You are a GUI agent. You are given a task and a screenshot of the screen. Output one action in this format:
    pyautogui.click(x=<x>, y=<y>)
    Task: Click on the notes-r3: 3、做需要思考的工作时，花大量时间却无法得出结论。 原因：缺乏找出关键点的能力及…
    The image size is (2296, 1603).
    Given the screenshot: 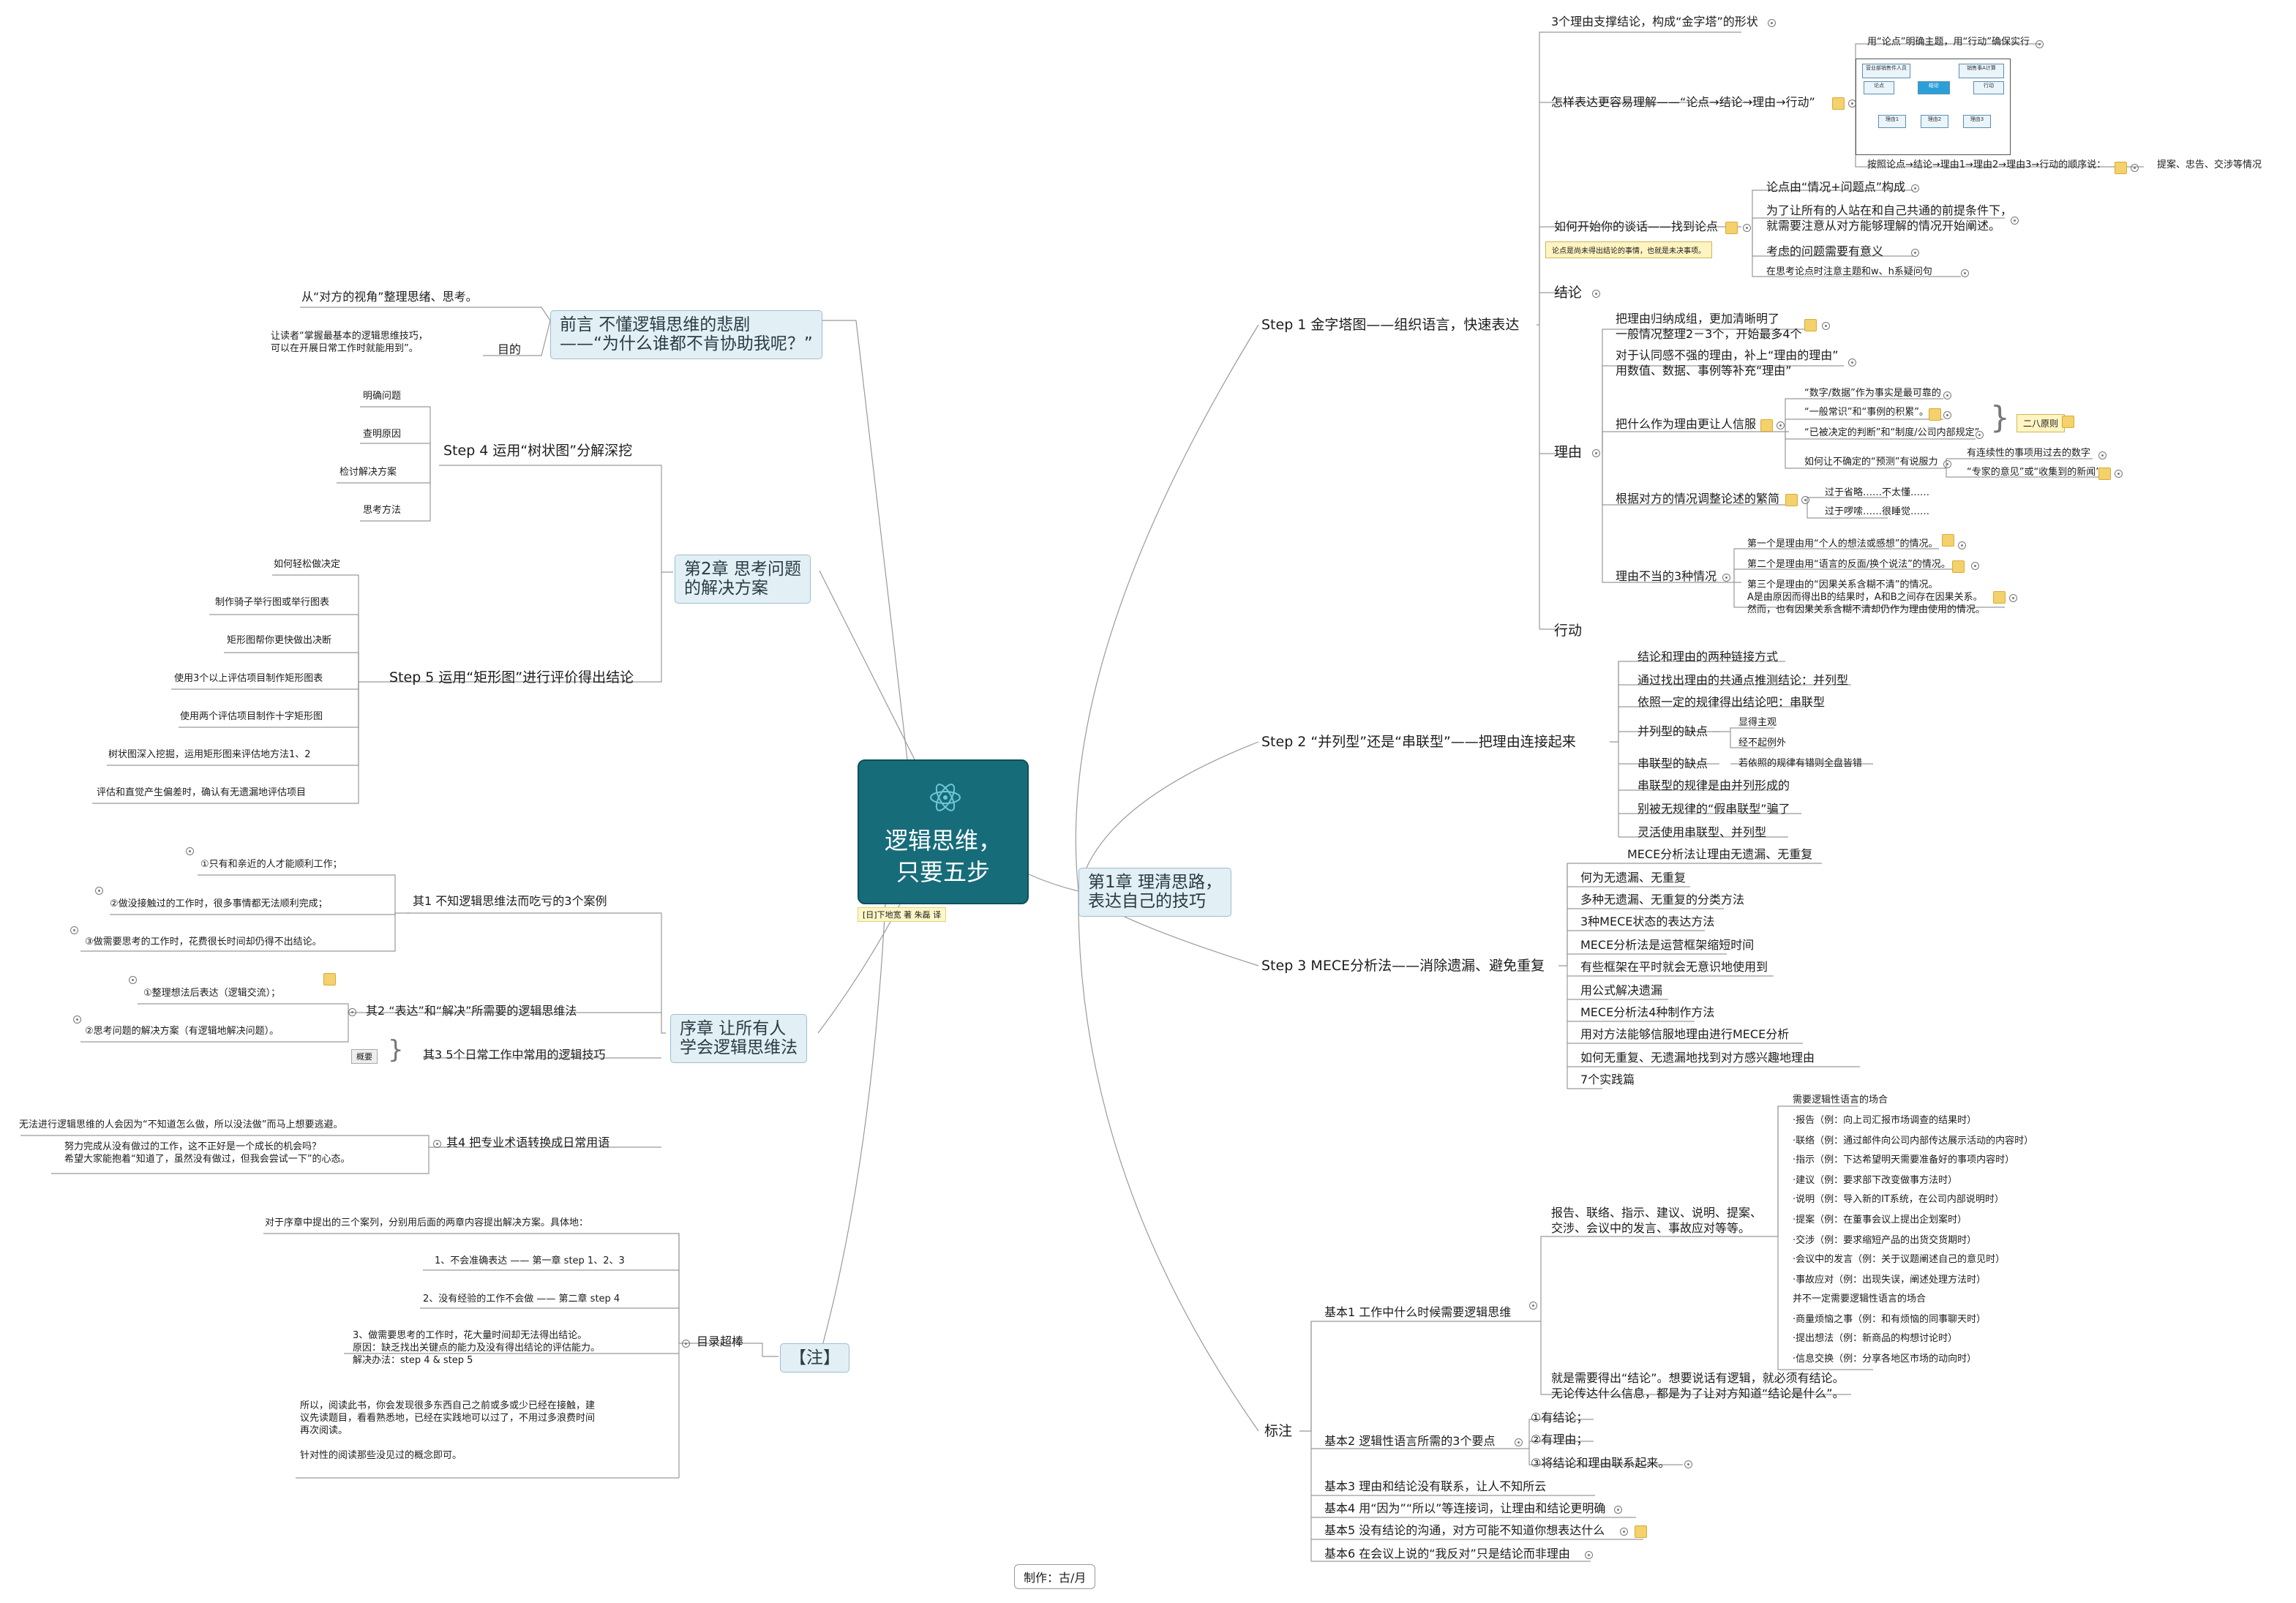 What is the action you would take?
    pyautogui.click(x=477, y=1348)
    